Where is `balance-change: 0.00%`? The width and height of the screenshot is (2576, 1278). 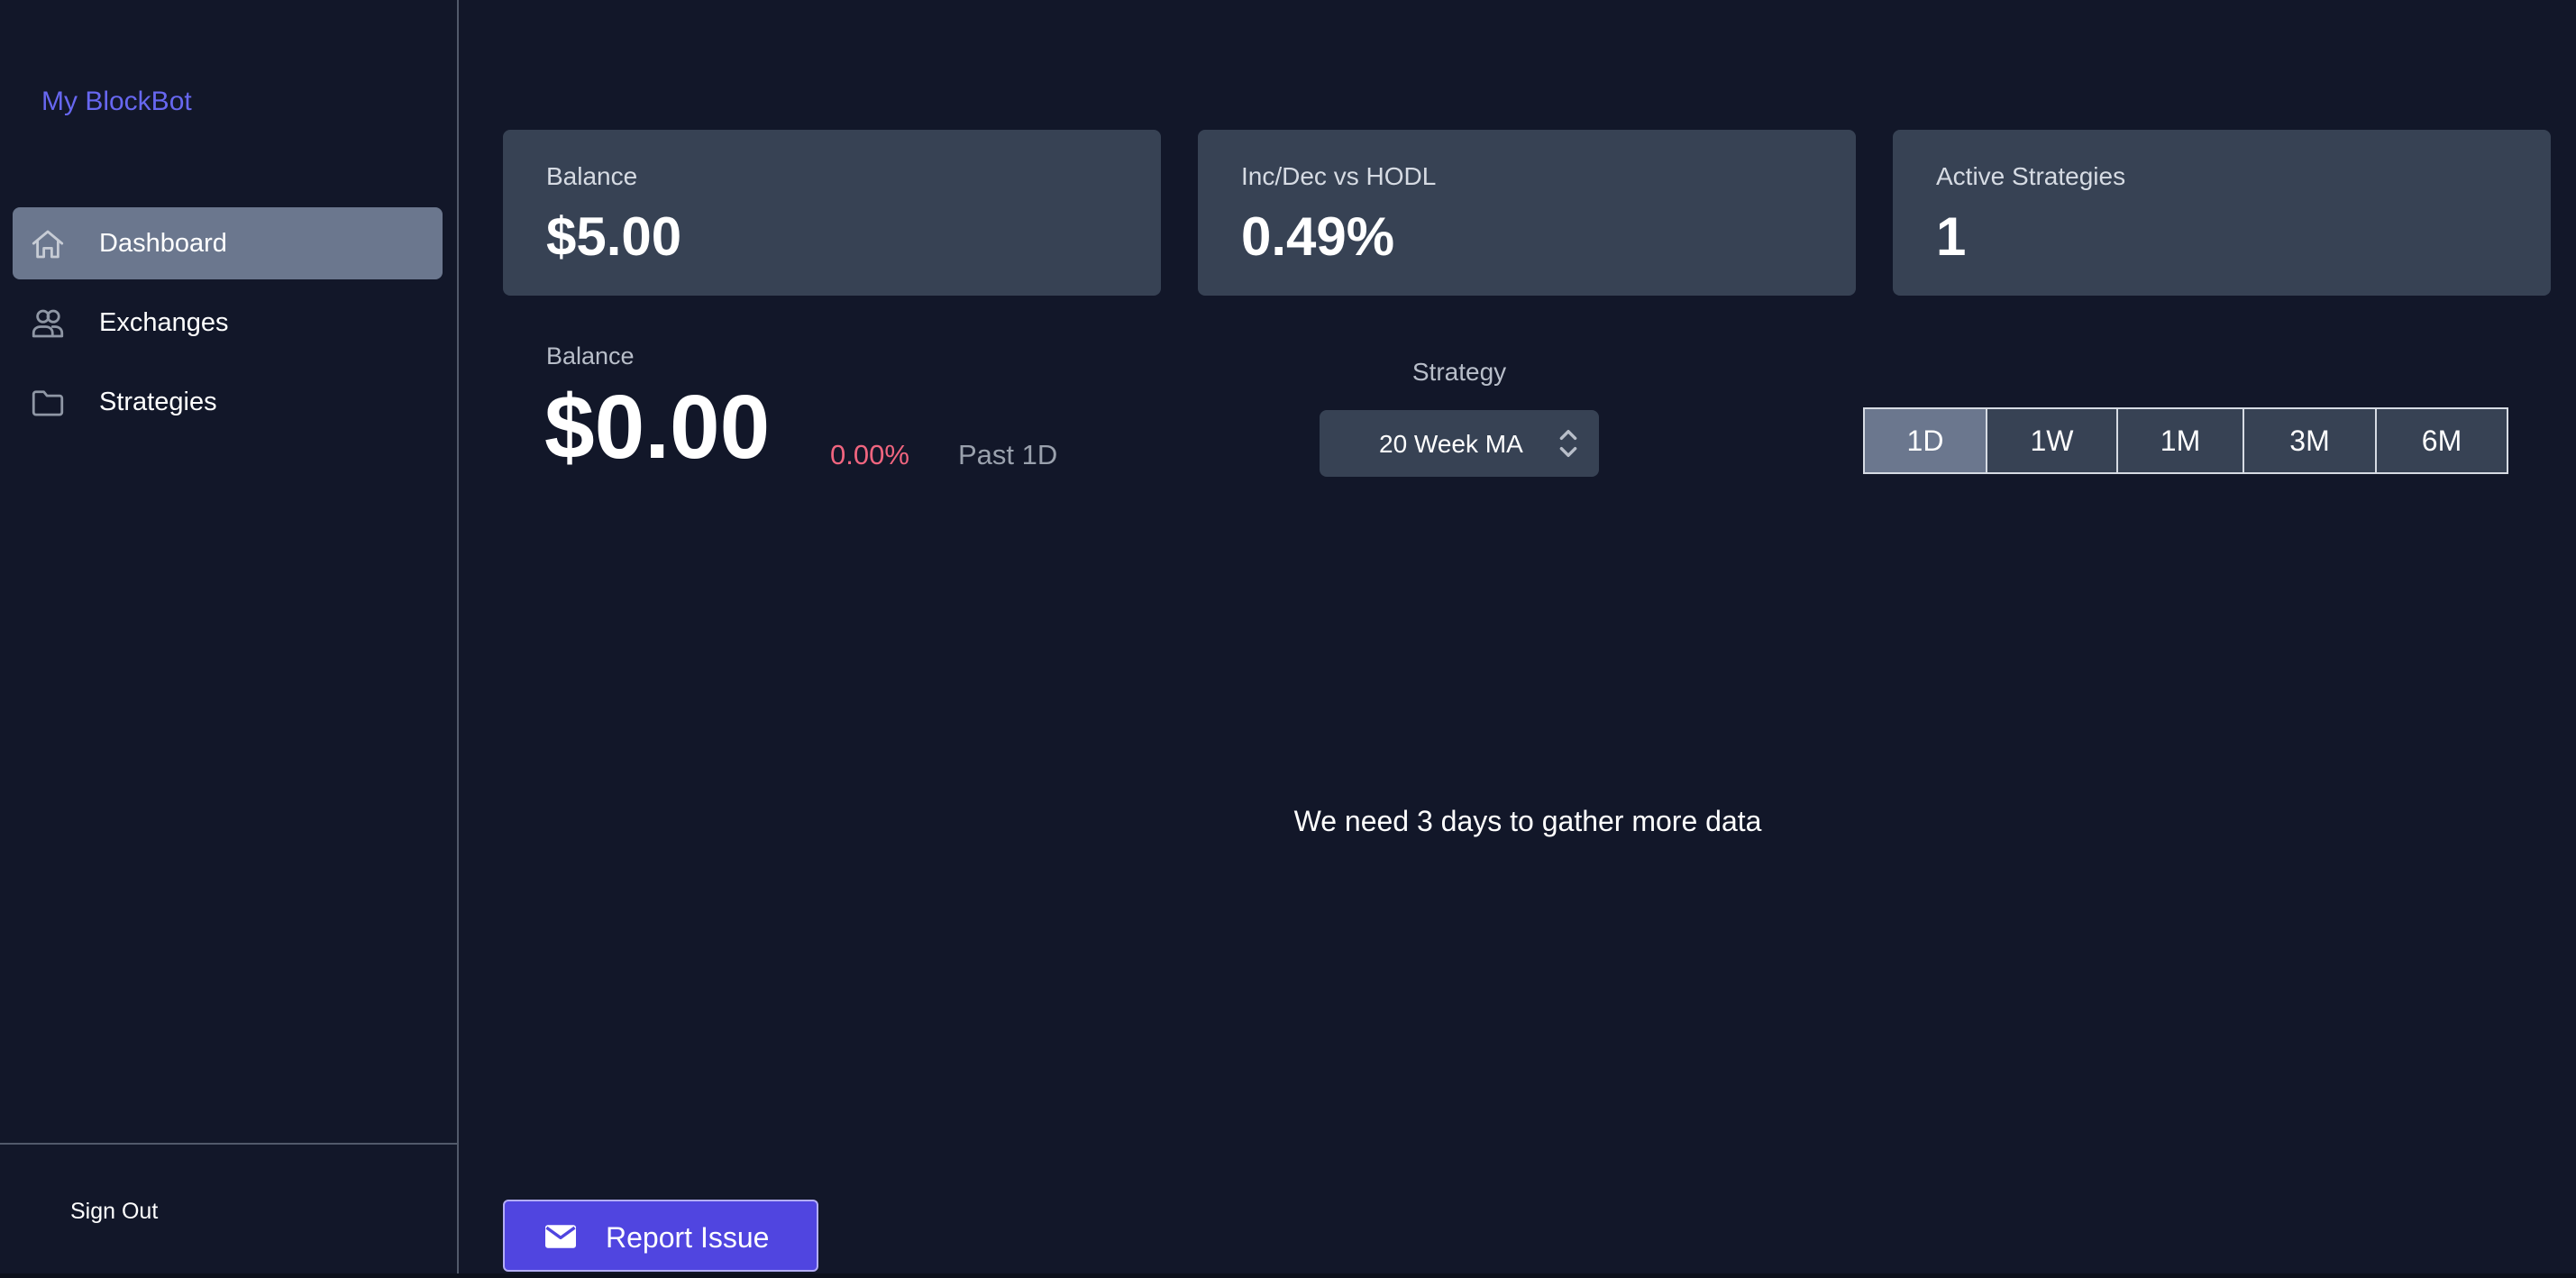
balance-change: 0.00% is located at coordinates (869, 455).